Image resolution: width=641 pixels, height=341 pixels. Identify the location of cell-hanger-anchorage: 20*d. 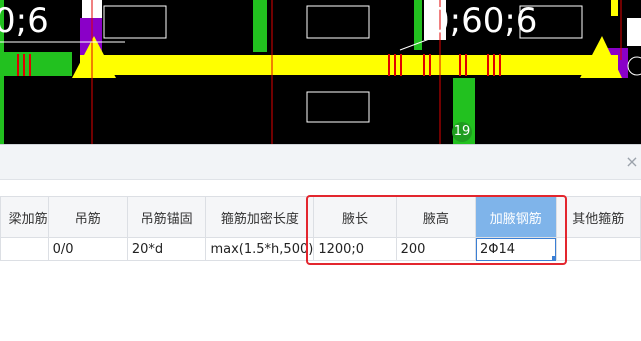
(166, 249).